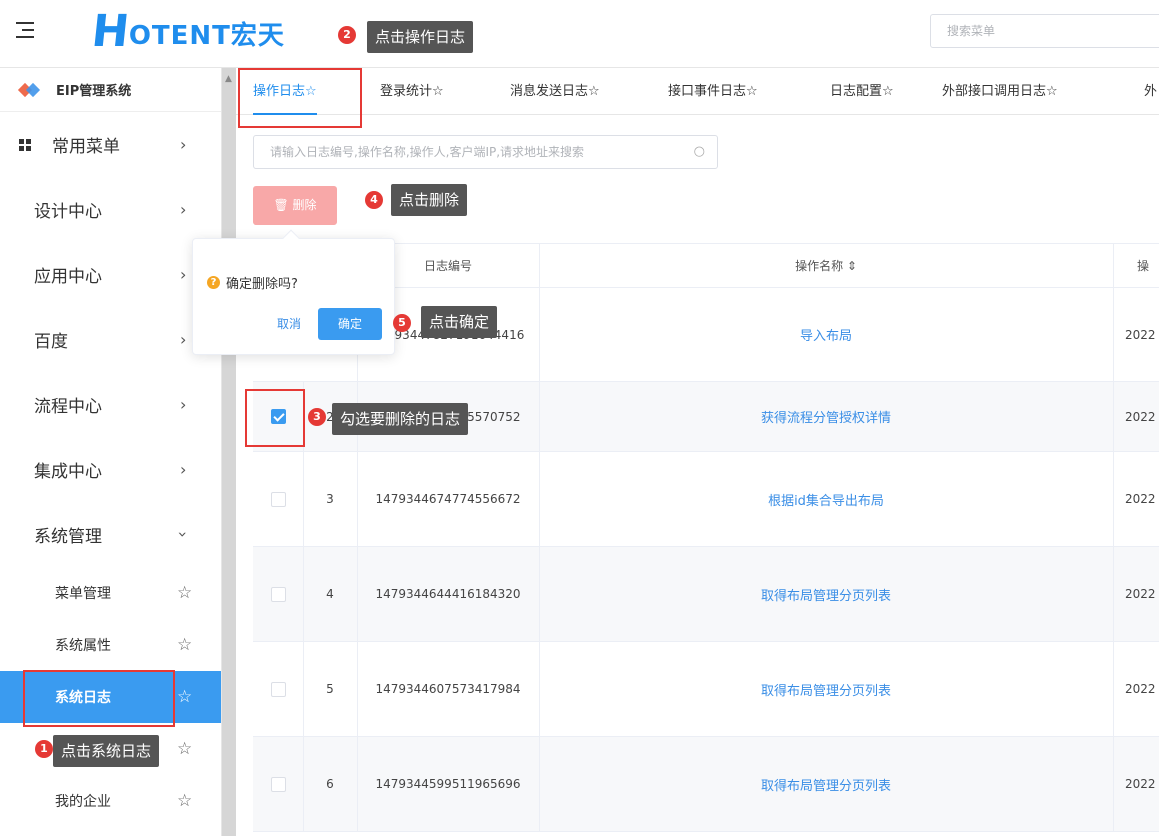 Image resolution: width=1159 pixels, height=836 pixels. What do you see at coordinates (448, 784) in the screenshot?
I see `row-log-id: 1479344599511965696` at bounding box center [448, 784].